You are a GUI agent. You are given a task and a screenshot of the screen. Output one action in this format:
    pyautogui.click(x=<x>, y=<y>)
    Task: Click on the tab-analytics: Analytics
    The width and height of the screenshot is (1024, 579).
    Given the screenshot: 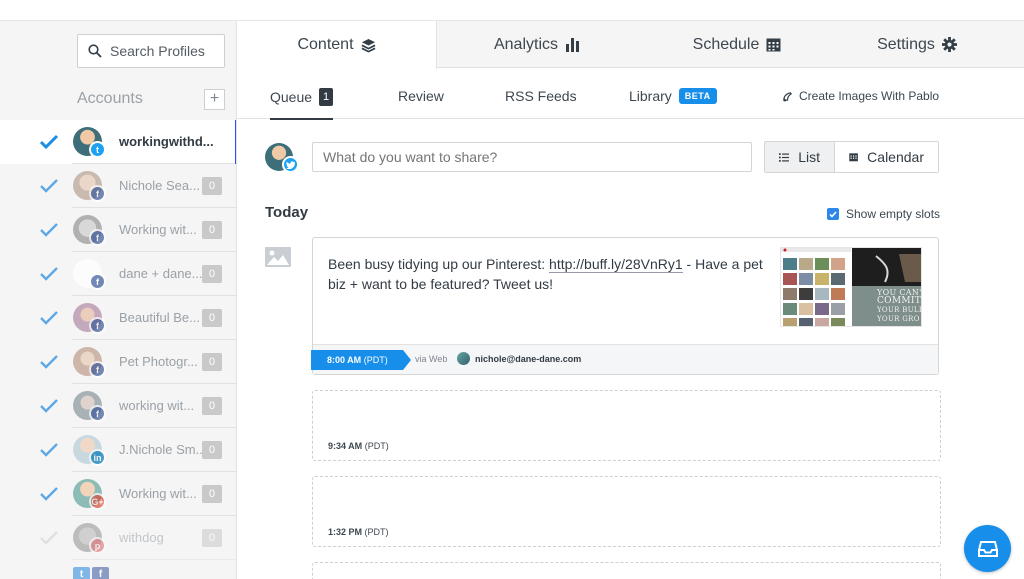 What is the action you would take?
    pyautogui.click(x=537, y=44)
    